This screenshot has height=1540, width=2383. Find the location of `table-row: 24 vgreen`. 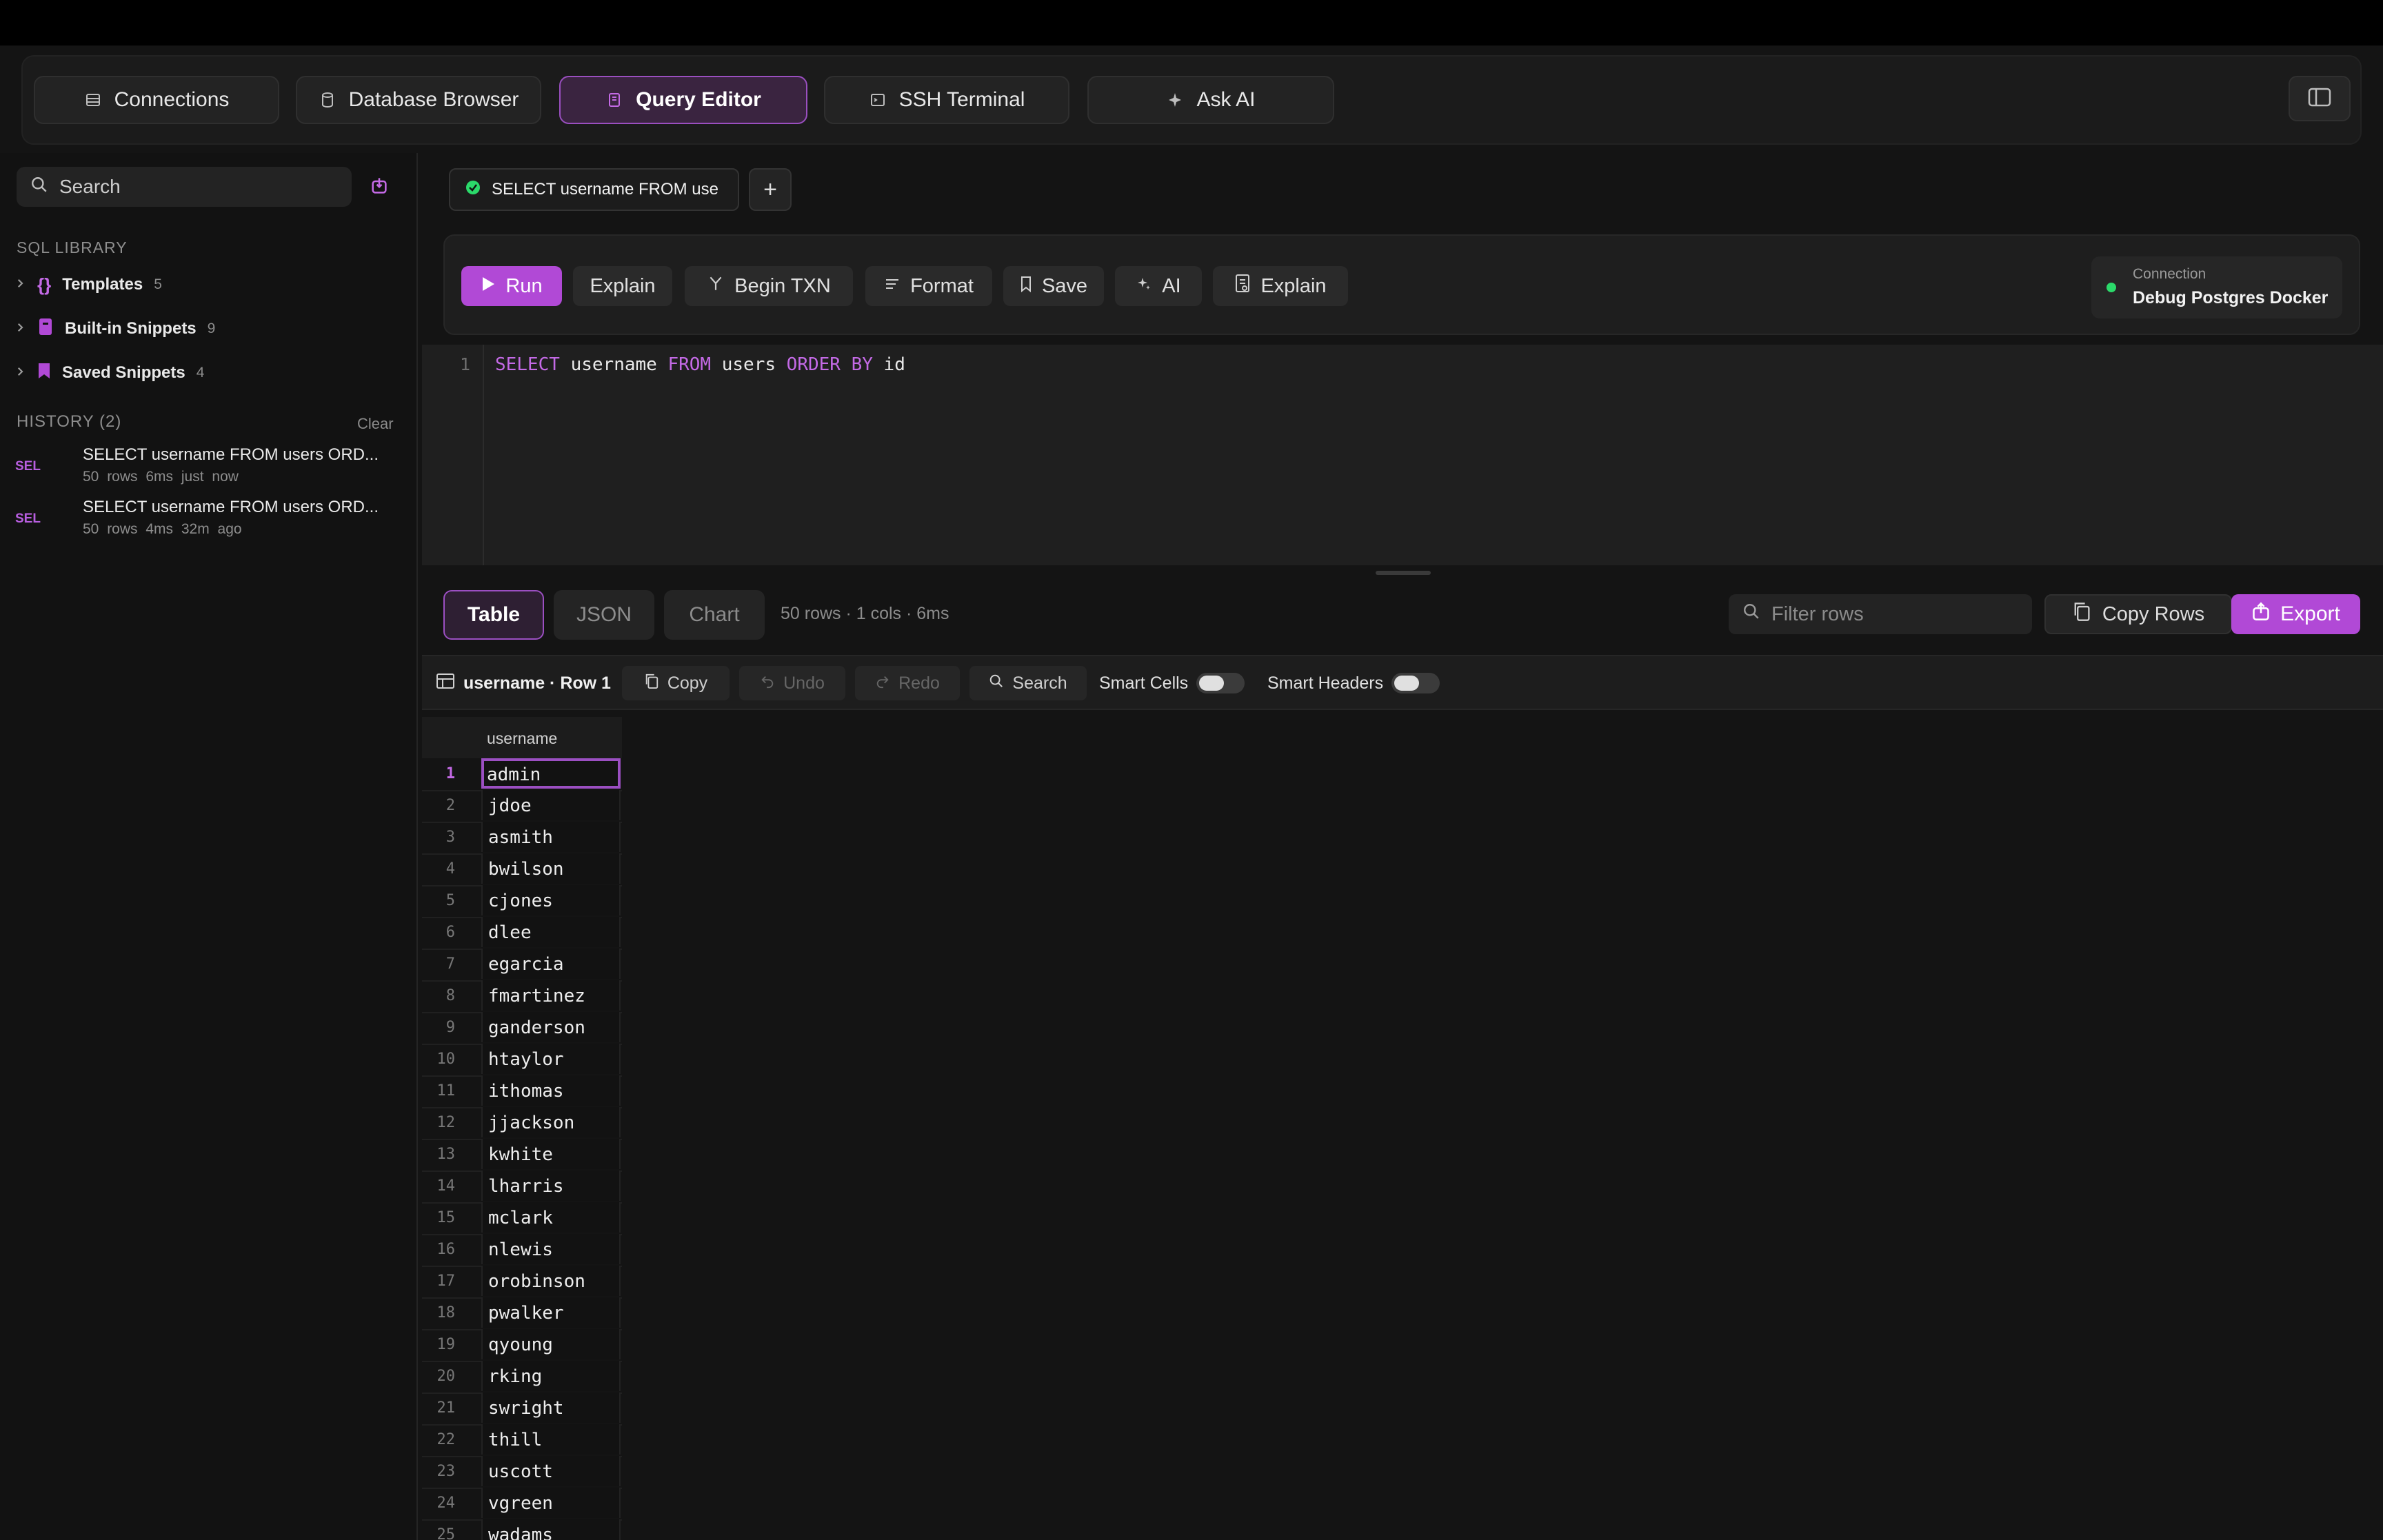

table-row: 24 vgreen is located at coordinates (522, 1505).